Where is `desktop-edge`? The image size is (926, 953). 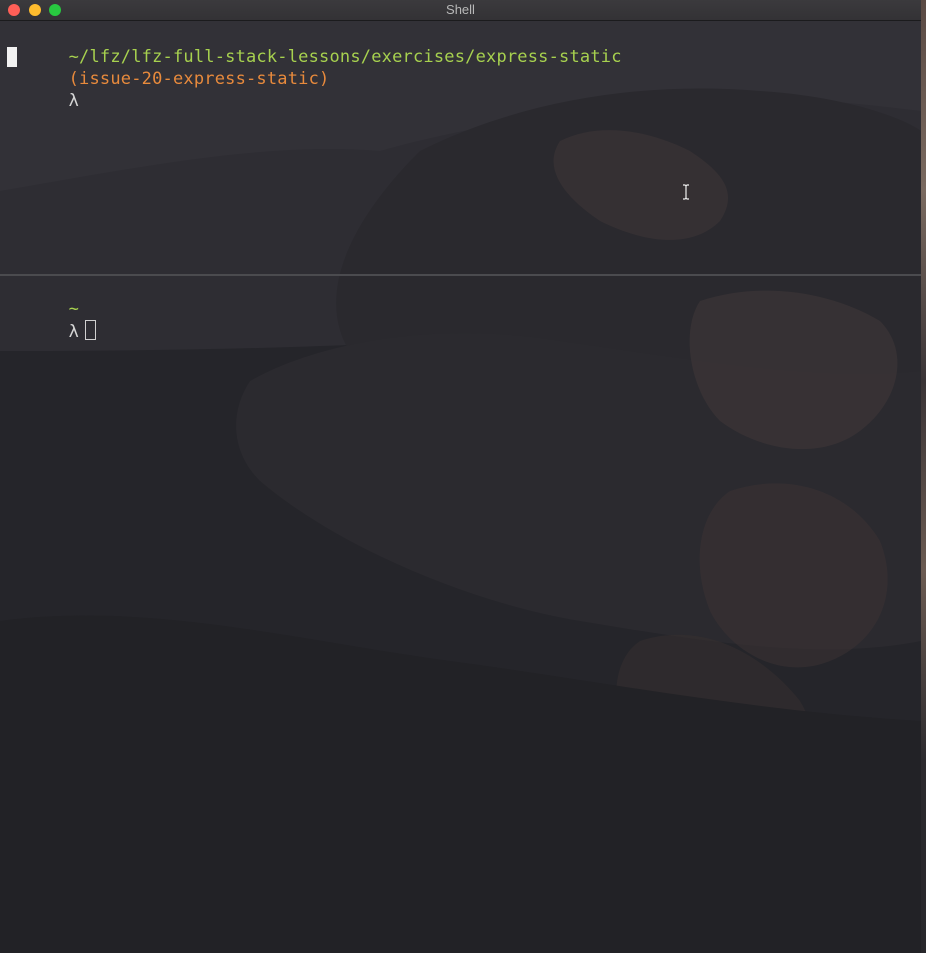 desktop-edge is located at coordinates (923, 476).